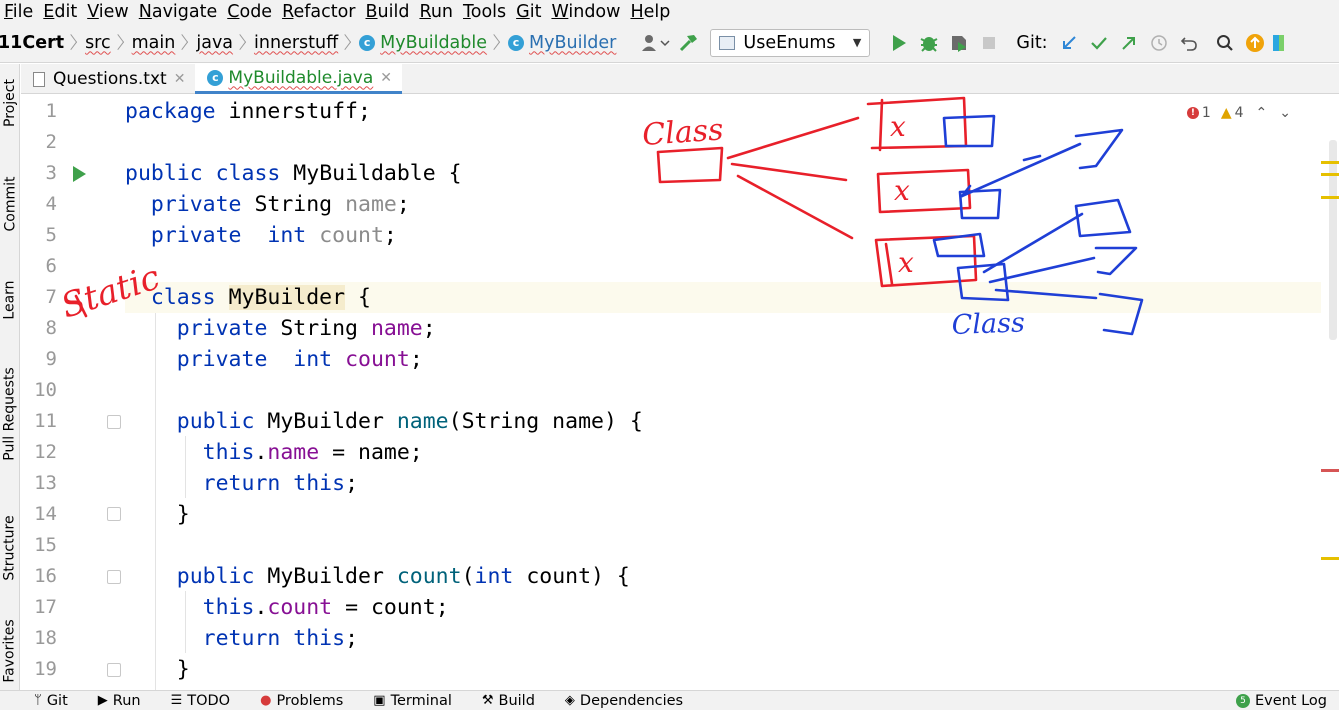  Describe the element at coordinates (723, 173) in the screenshot. I see `code-line-3: public class MyBuildable {` at that location.